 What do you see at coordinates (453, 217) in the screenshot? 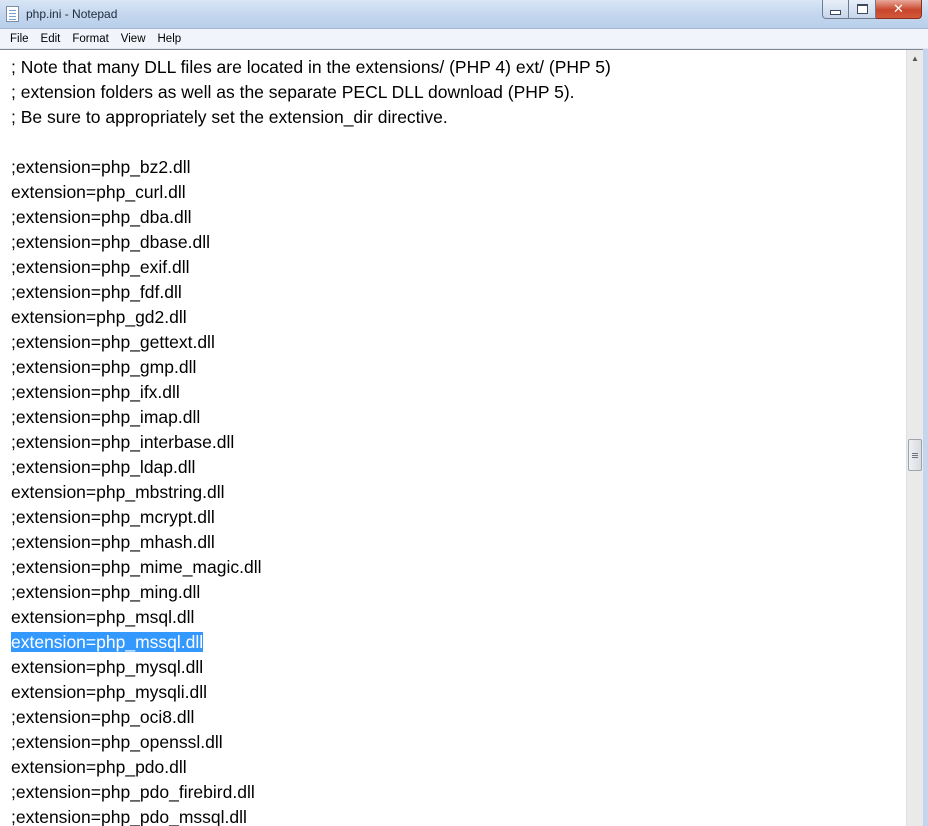
I see `text-line: ;extension=php_dba.dll` at bounding box center [453, 217].